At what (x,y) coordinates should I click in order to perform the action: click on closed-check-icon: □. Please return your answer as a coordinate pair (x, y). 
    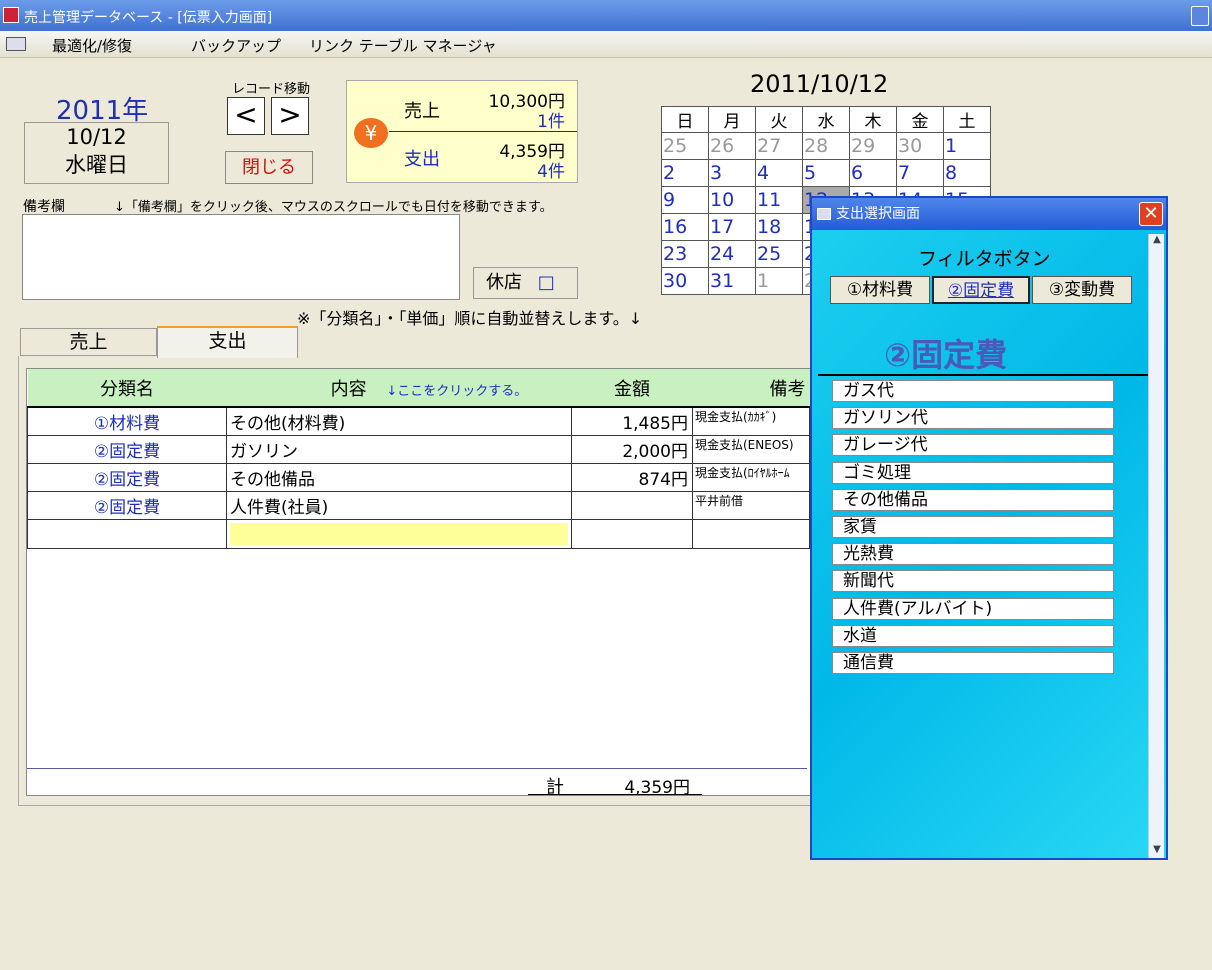
    Looking at the image, I should click on (546, 282).